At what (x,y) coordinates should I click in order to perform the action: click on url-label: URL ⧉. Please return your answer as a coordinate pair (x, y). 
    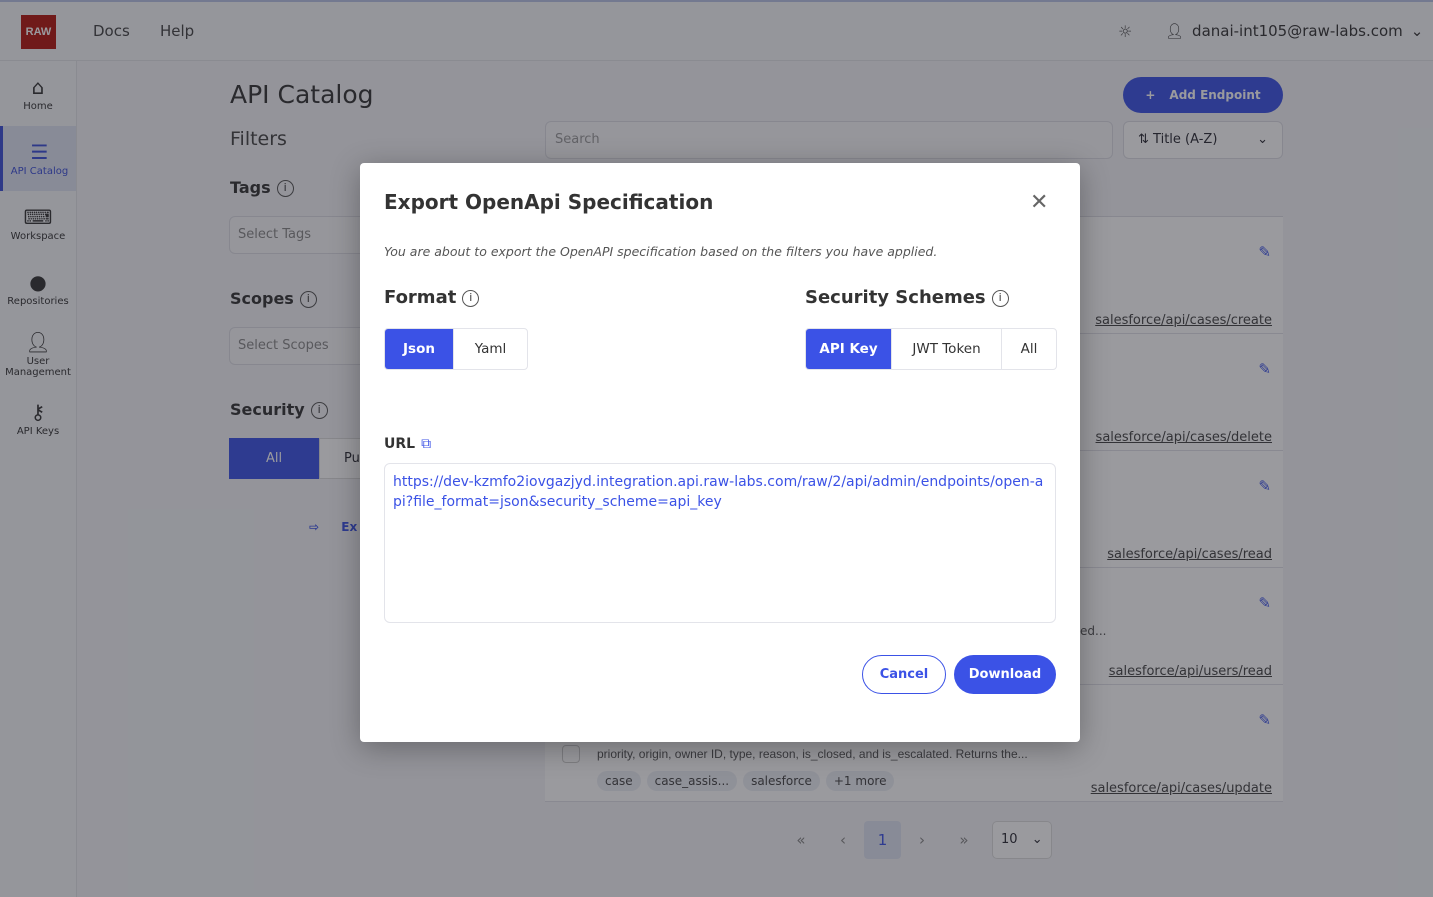
    Looking at the image, I should click on (408, 444).